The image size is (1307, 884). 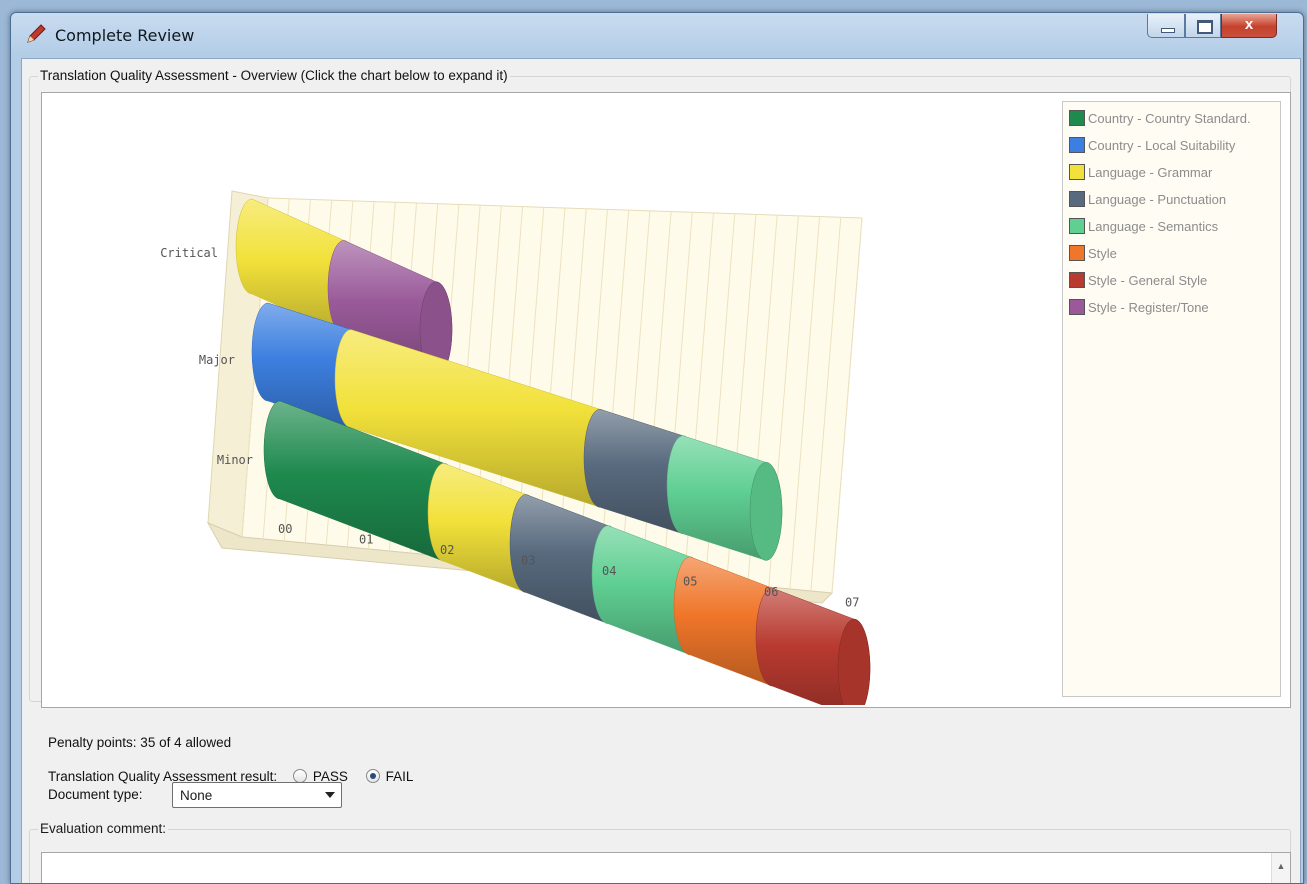 I want to click on window-title: Complete Review, so click(x=125, y=35).